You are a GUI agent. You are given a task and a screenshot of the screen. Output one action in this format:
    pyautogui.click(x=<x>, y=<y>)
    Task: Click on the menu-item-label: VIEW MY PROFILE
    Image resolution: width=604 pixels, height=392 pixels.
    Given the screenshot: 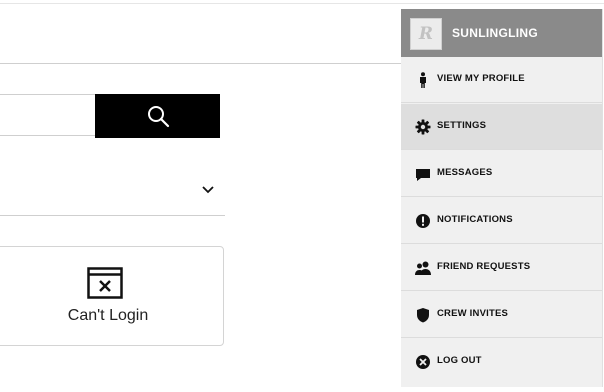 What is the action you would take?
    pyautogui.click(x=481, y=78)
    